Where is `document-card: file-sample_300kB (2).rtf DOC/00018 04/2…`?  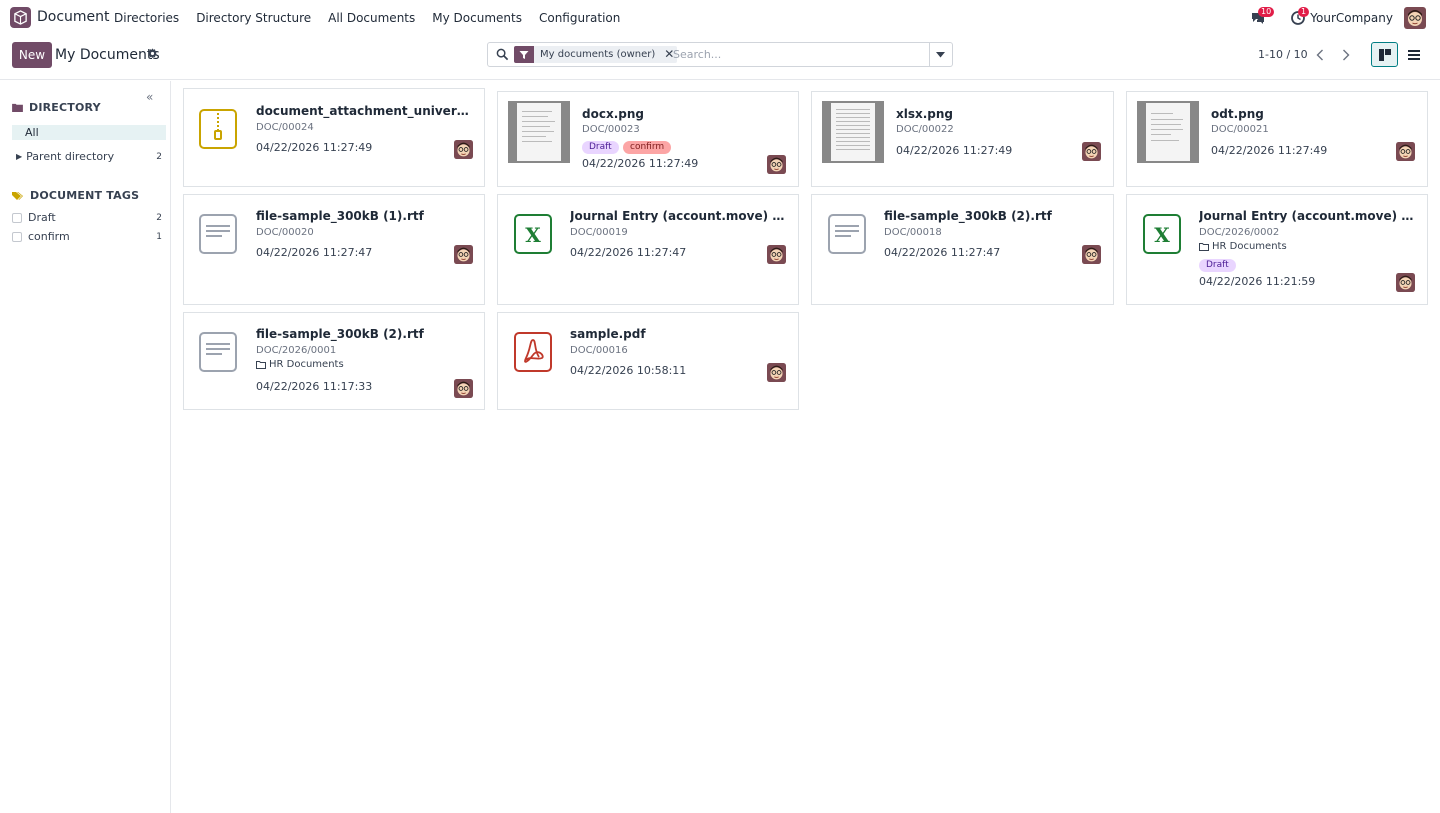
document-card: file-sample_300kB (2).rtf DOC/00018 04/2… is located at coordinates (962, 249).